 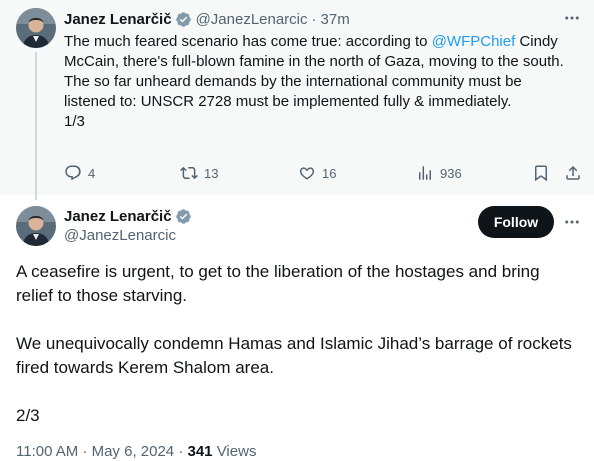 I want to click on share-button, so click(x=573, y=173).